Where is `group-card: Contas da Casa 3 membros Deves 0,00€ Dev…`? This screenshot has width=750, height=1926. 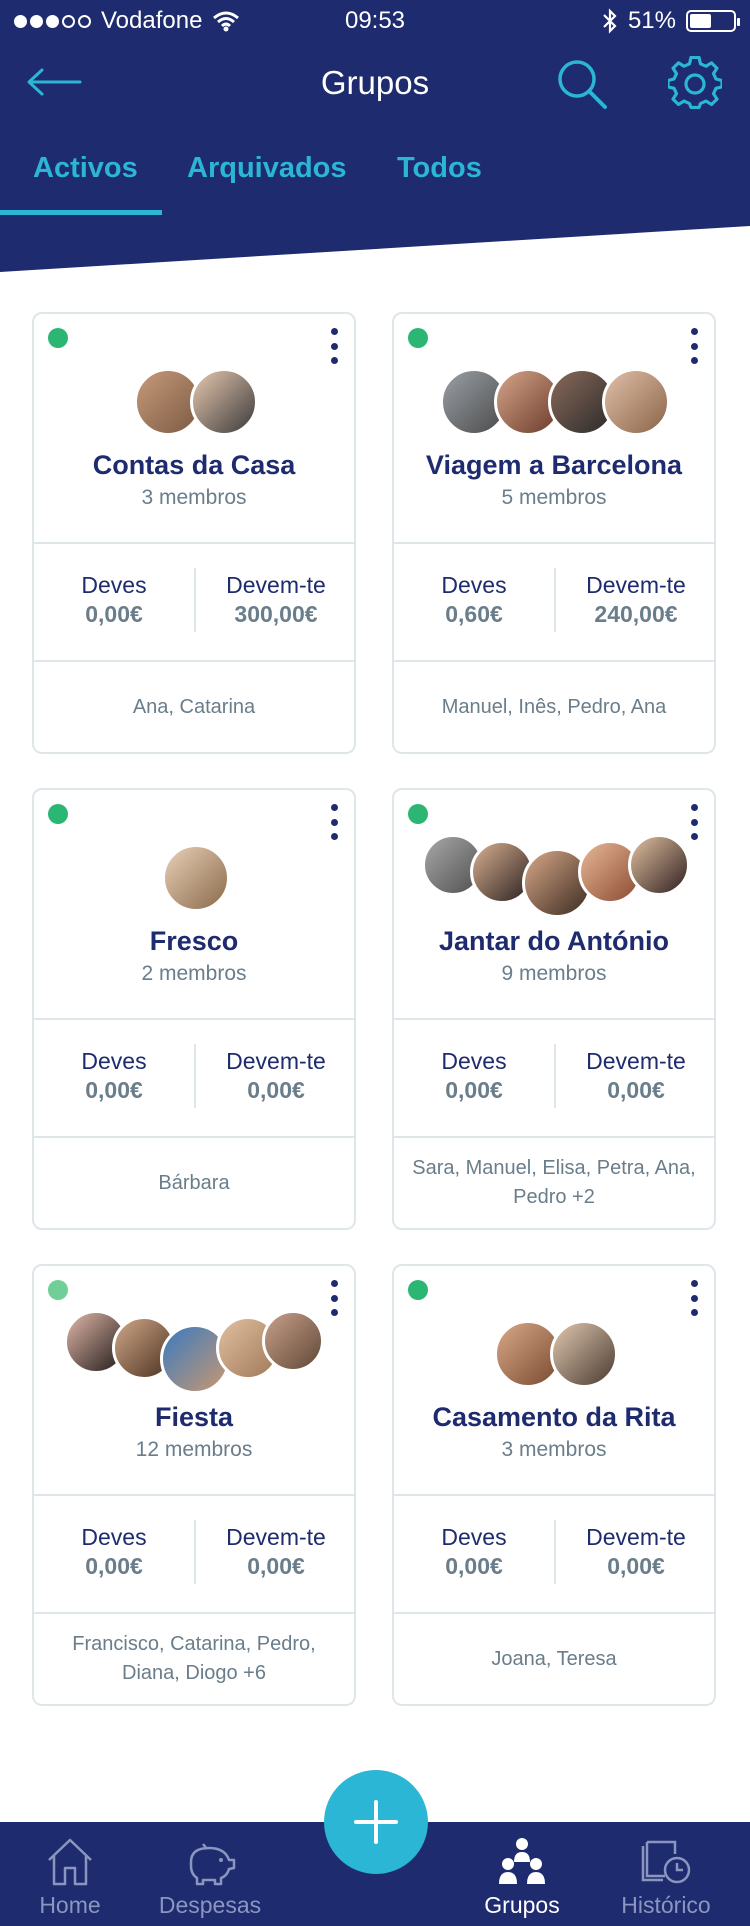 group-card: Contas da Casa 3 membros Deves 0,00€ Dev… is located at coordinates (194, 533).